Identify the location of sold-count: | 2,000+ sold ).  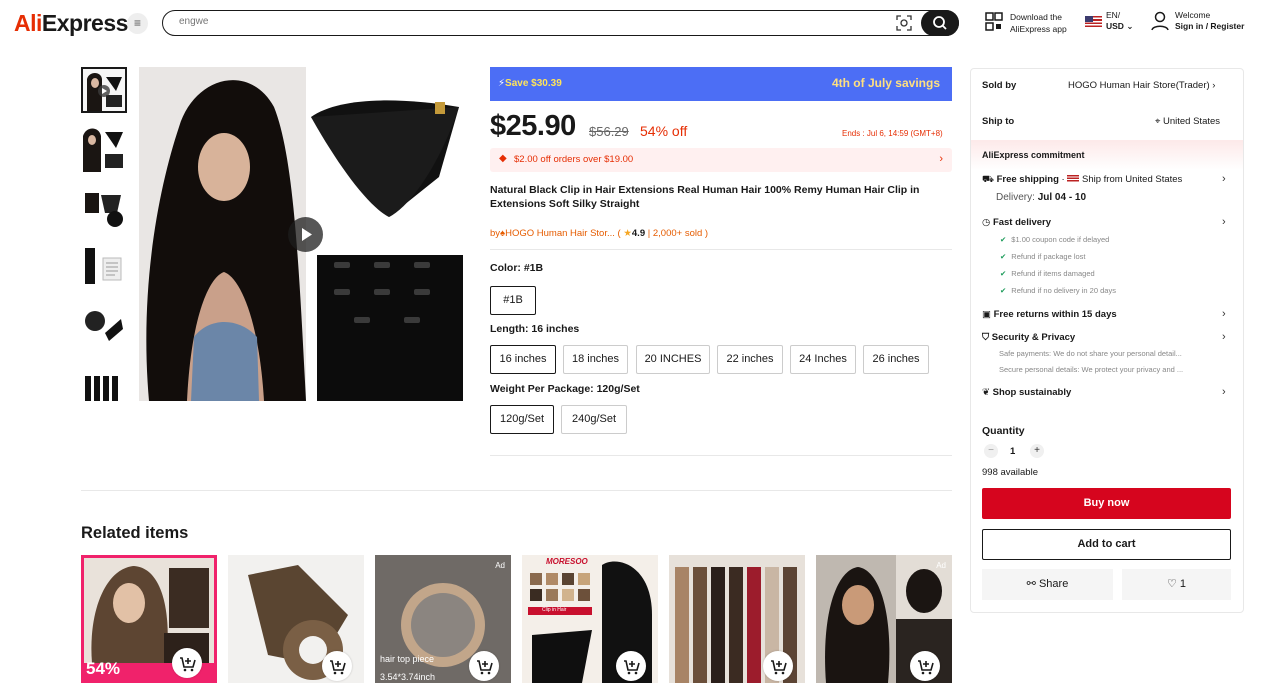
(678, 233).